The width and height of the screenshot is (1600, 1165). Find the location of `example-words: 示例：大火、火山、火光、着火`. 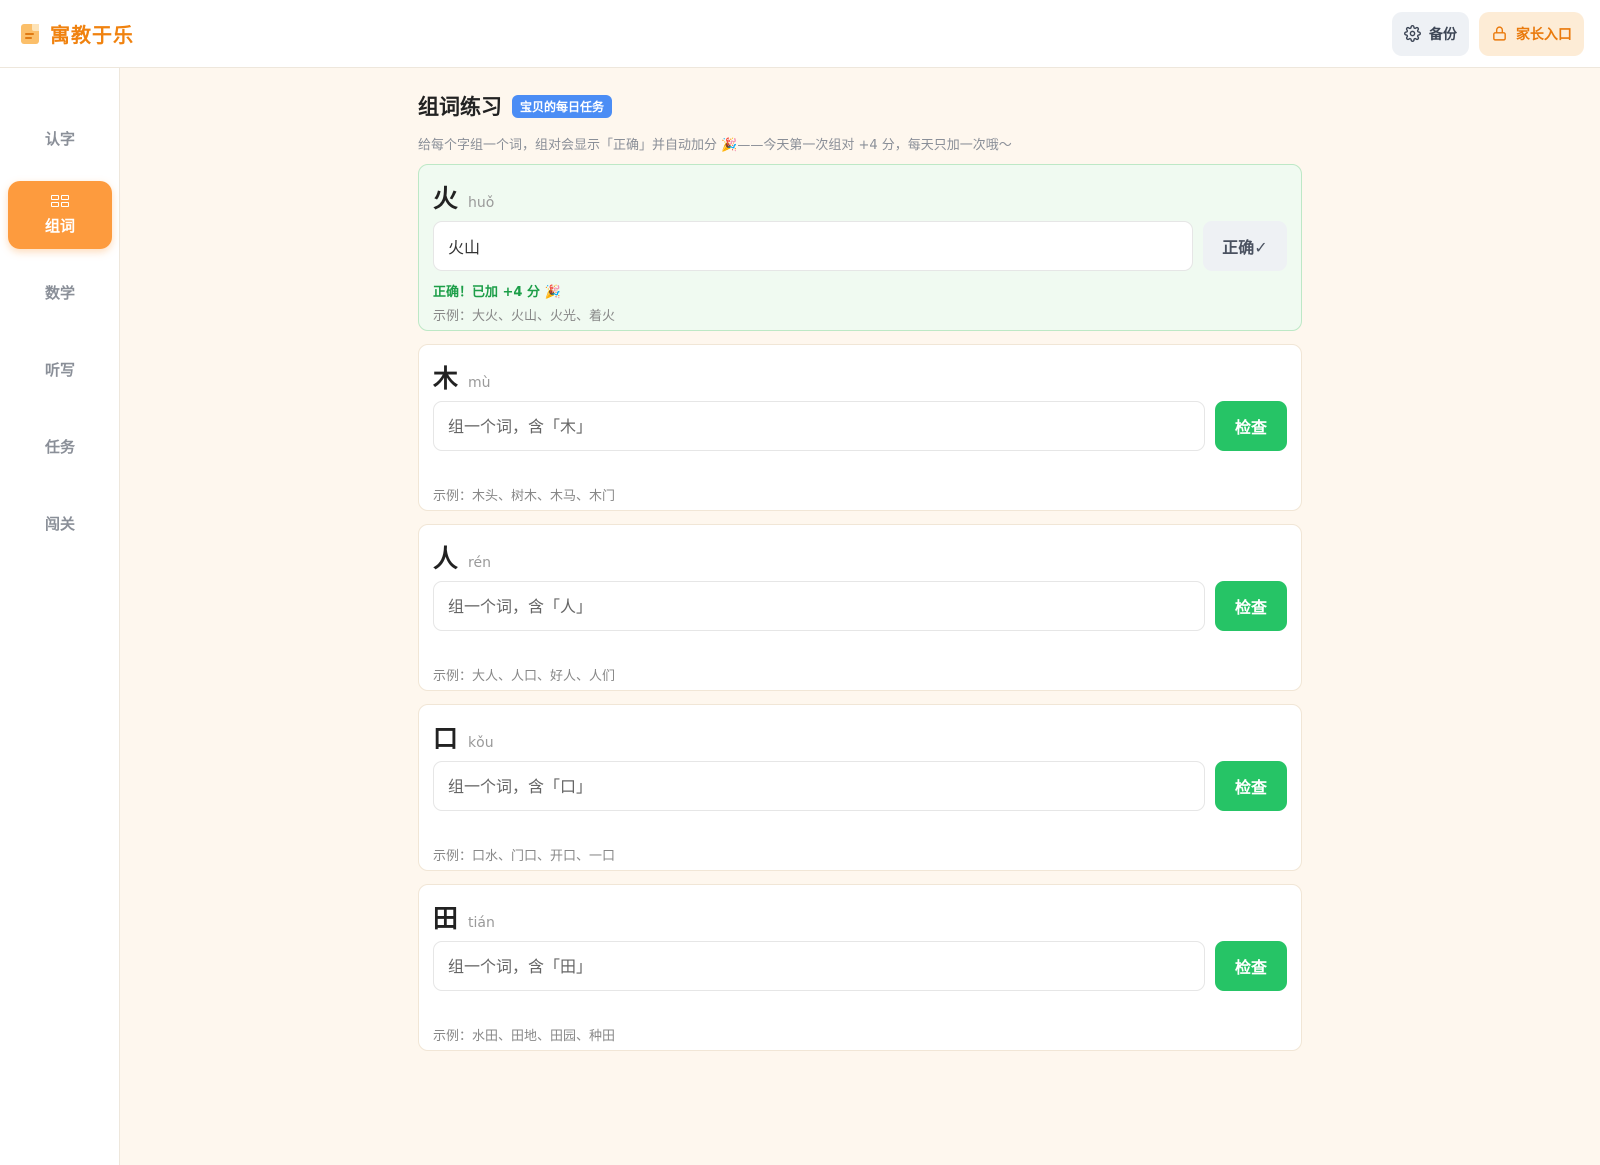

example-words: 示例：大火、火山、火光、着火 is located at coordinates (524, 316).